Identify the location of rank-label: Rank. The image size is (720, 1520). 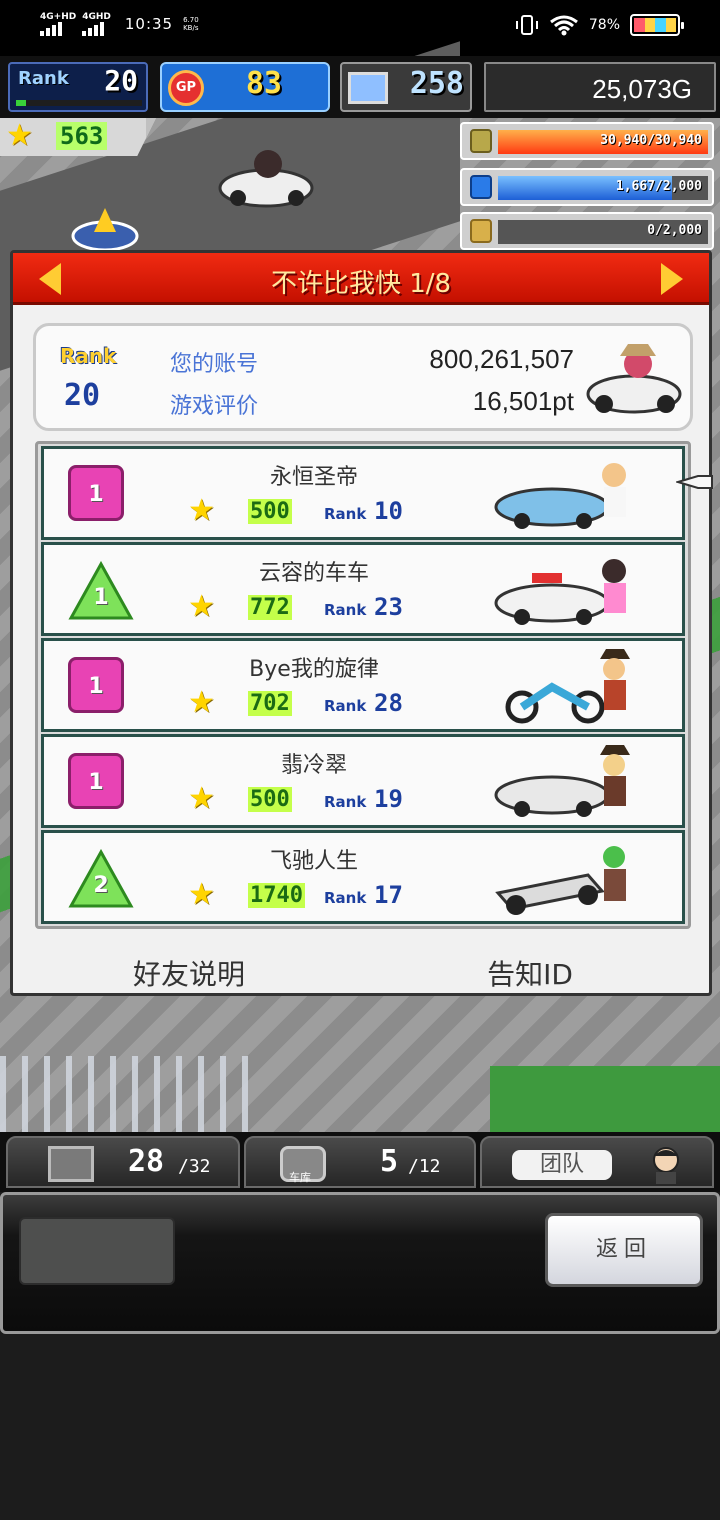
(43, 78).